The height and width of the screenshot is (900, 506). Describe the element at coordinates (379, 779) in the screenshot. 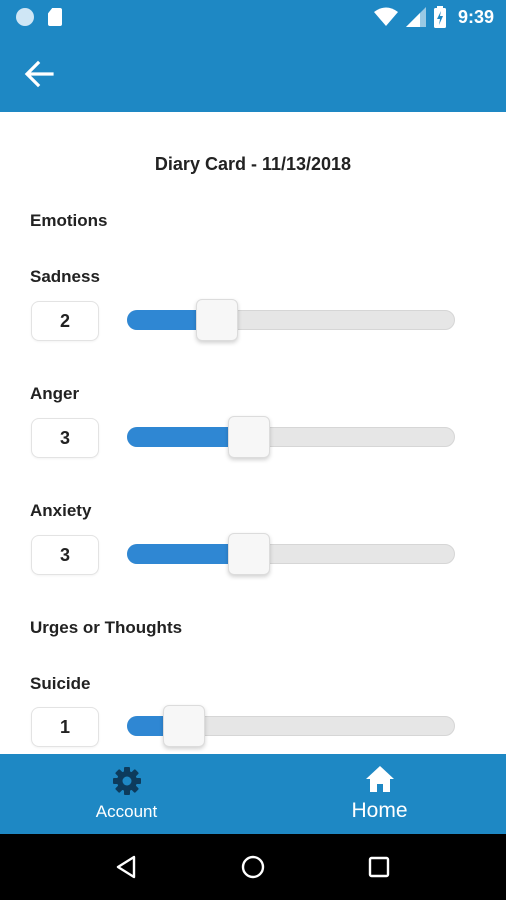

I see `home-icon` at that location.